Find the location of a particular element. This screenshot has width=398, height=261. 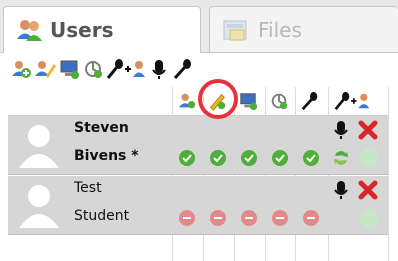

toolbar is located at coordinates (199, 69).